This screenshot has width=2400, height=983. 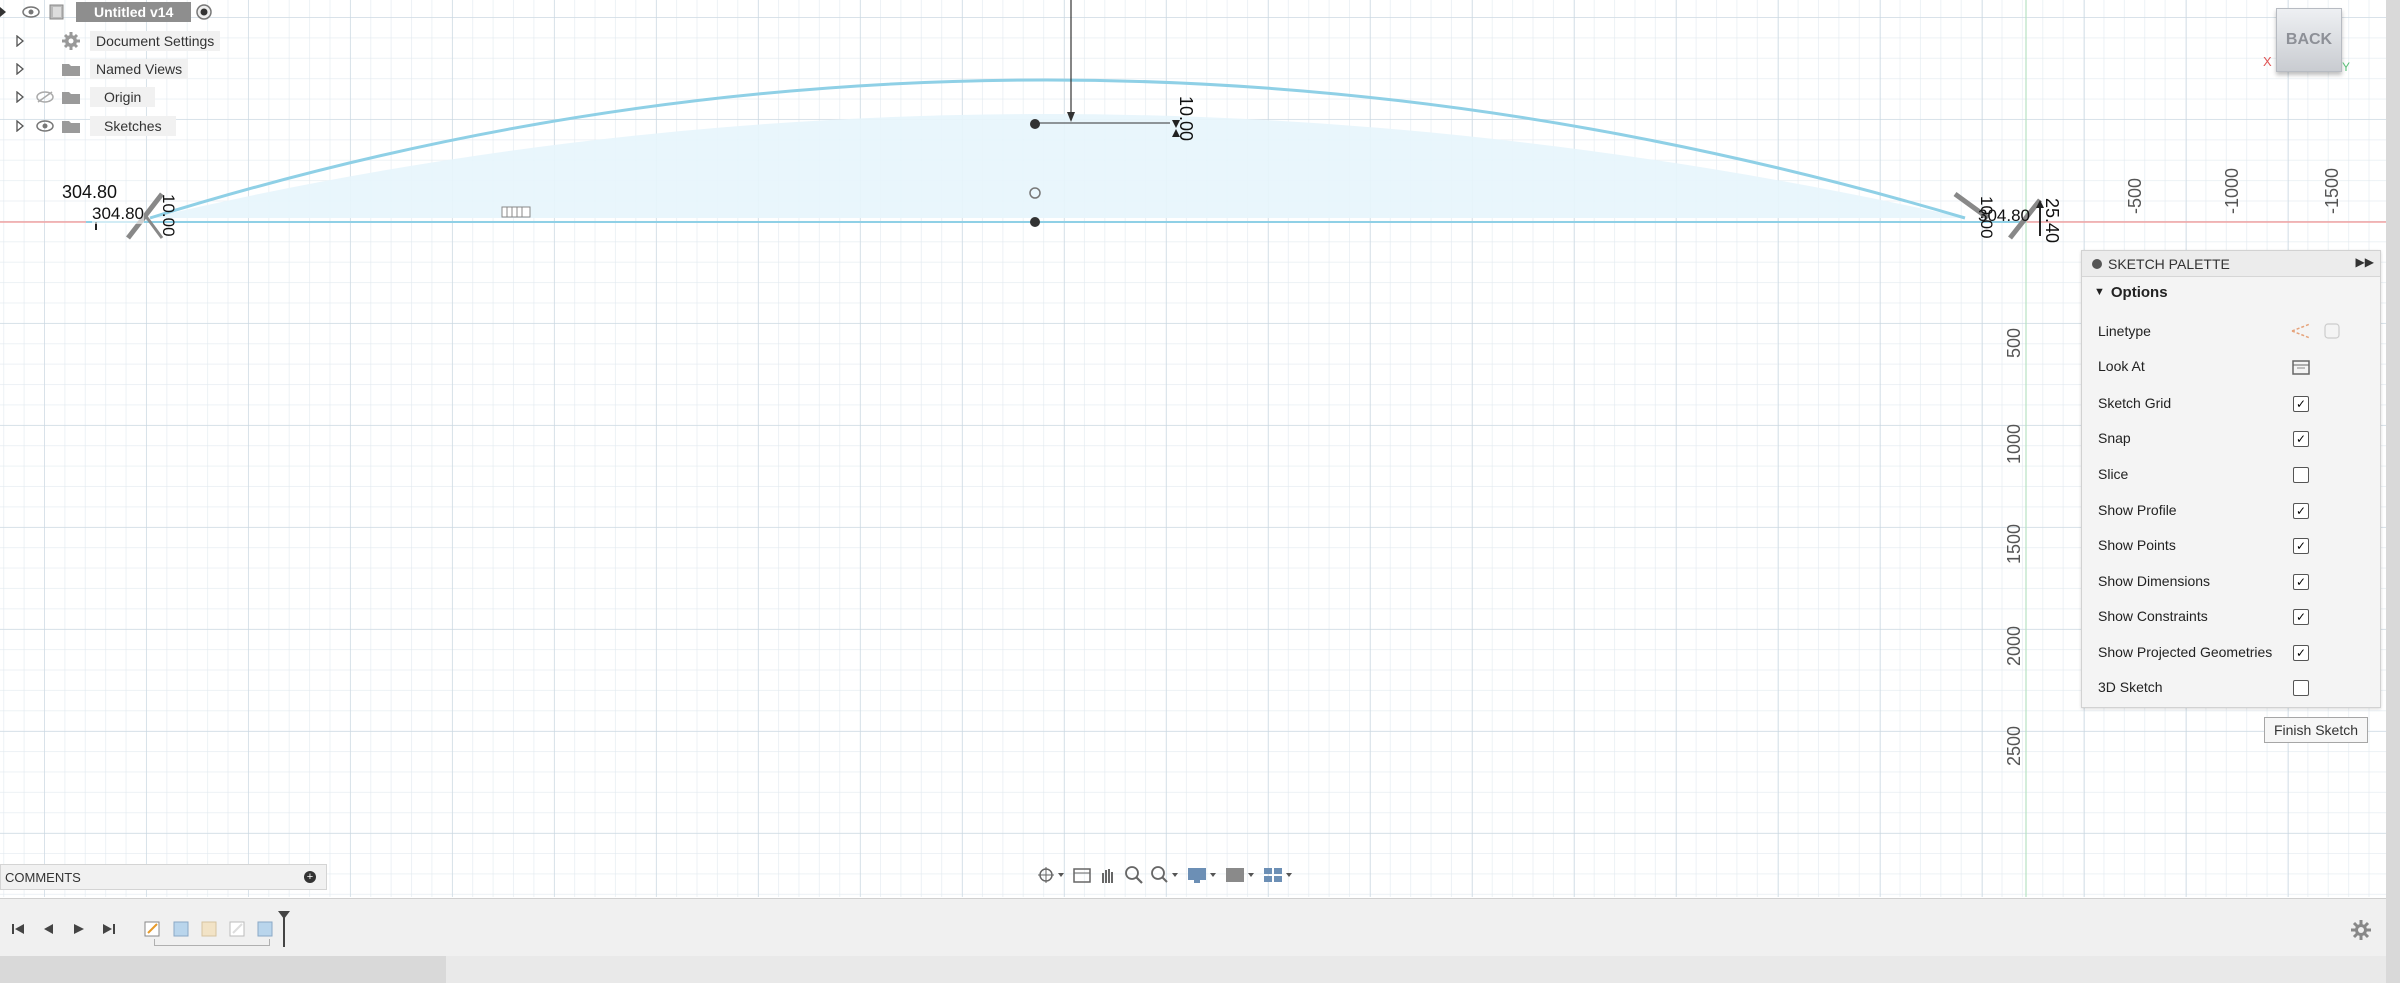 I want to click on document-icon, so click(x=57, y=12).